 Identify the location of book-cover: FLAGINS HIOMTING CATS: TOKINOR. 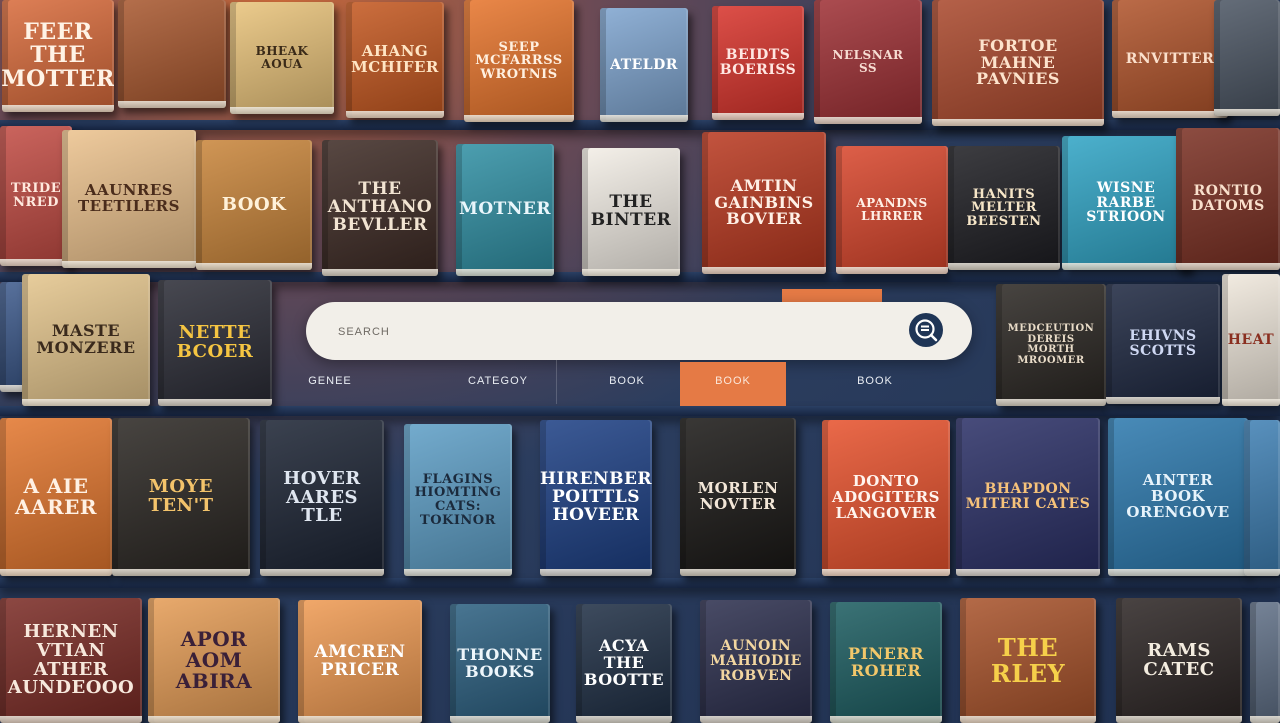
(458, 500).